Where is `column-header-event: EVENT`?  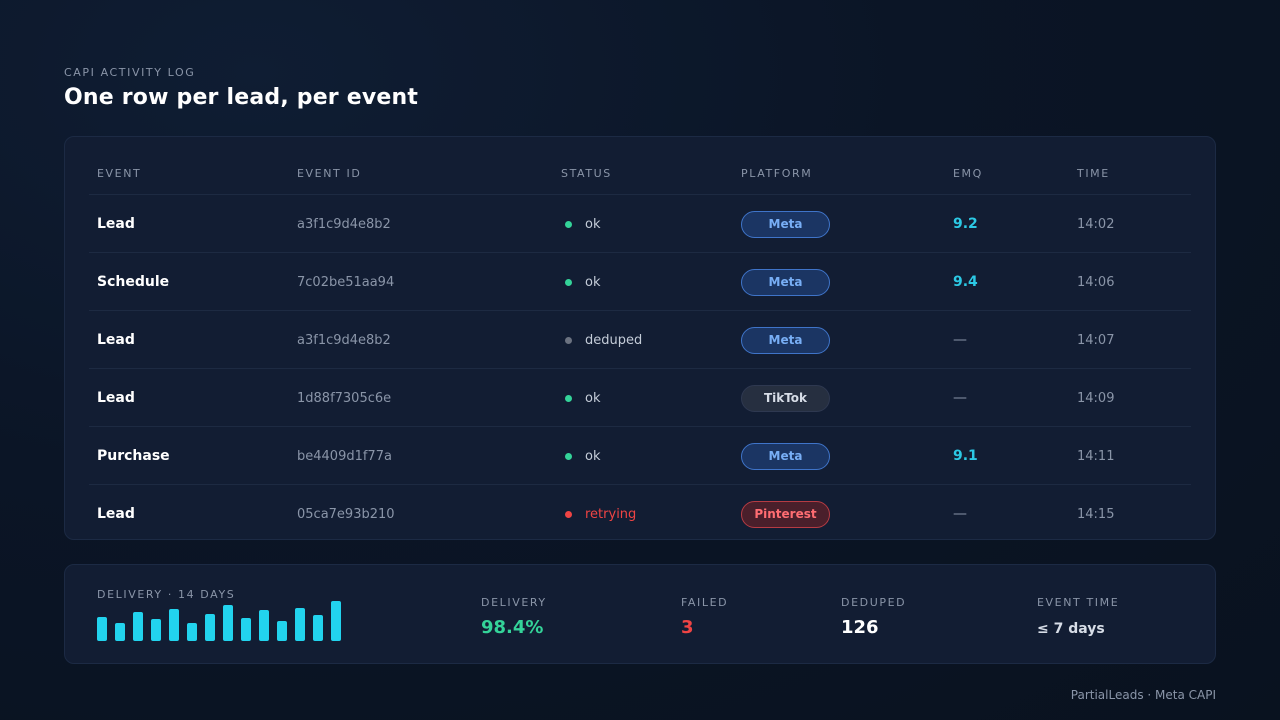 column-header-event: EVENT is located at coordinates (119, 173).